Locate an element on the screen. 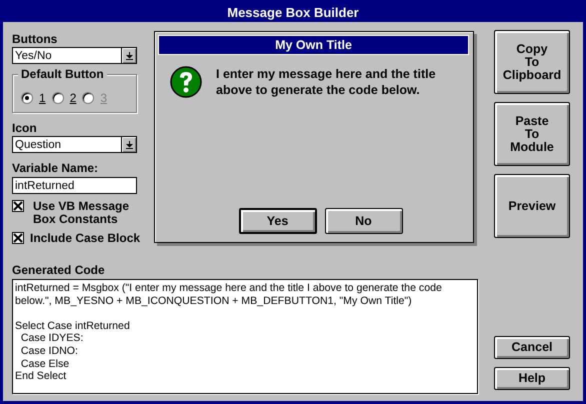 Image resolution: width=586 pixels, height=404 pixels. action-button: Paste To Module is located at coordinates (532, 134).